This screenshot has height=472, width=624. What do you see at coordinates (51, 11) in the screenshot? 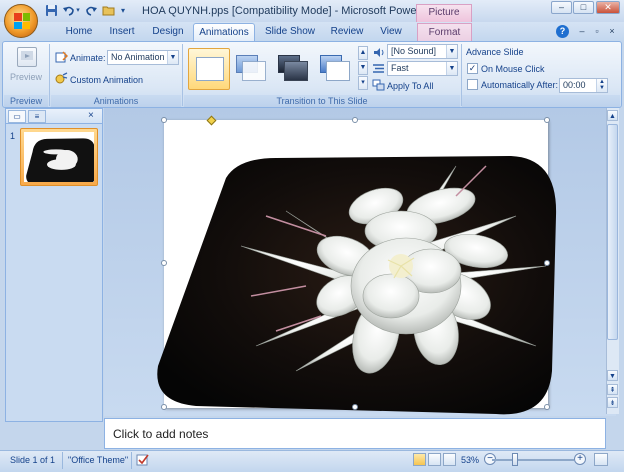
I see `save-icon` at bounding box center [51, 11].